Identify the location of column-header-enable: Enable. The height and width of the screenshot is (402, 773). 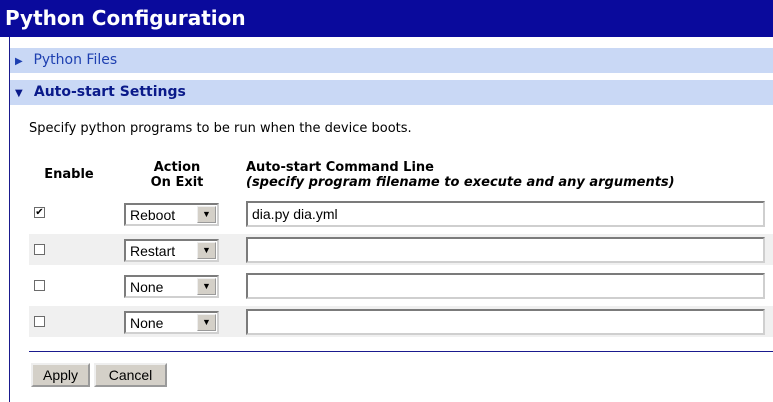
(69, 174).